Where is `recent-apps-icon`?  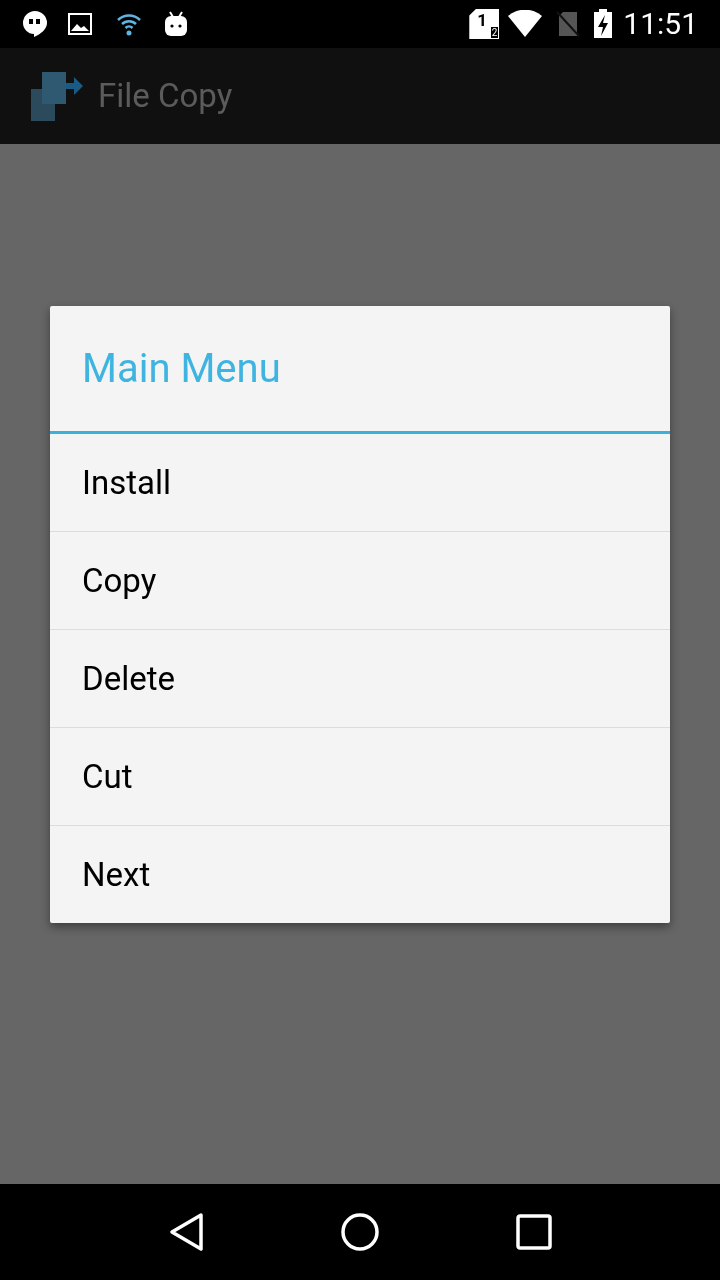 recent-apps-icon is located at coordinates (534, 1232).